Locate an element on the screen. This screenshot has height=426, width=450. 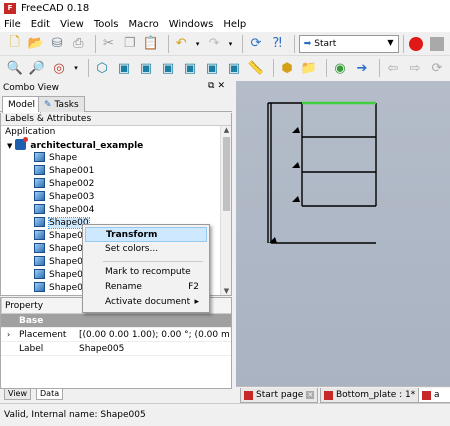
nav-refresh-icon: ⟳ is located at coordinates (437, 68).